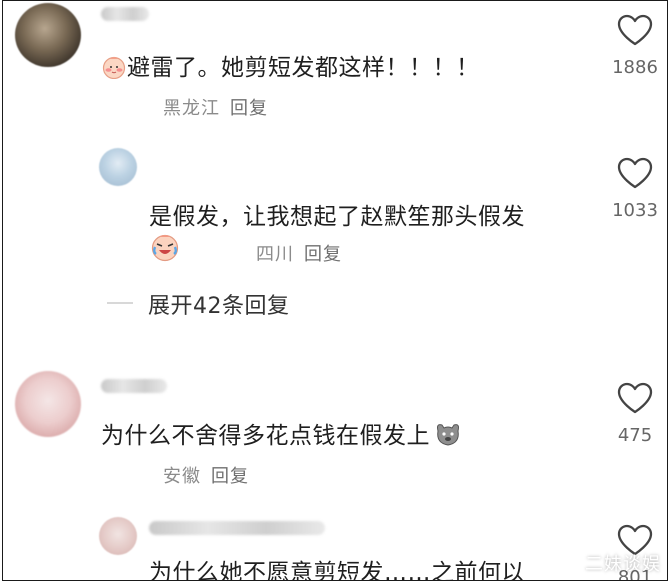 This screenshot has height=583, width=672. Describe the element at coordinates (337, 570) in the screenshot. I see `comment-text: 为什么她不愿意剪短发……之前何以` at that location.